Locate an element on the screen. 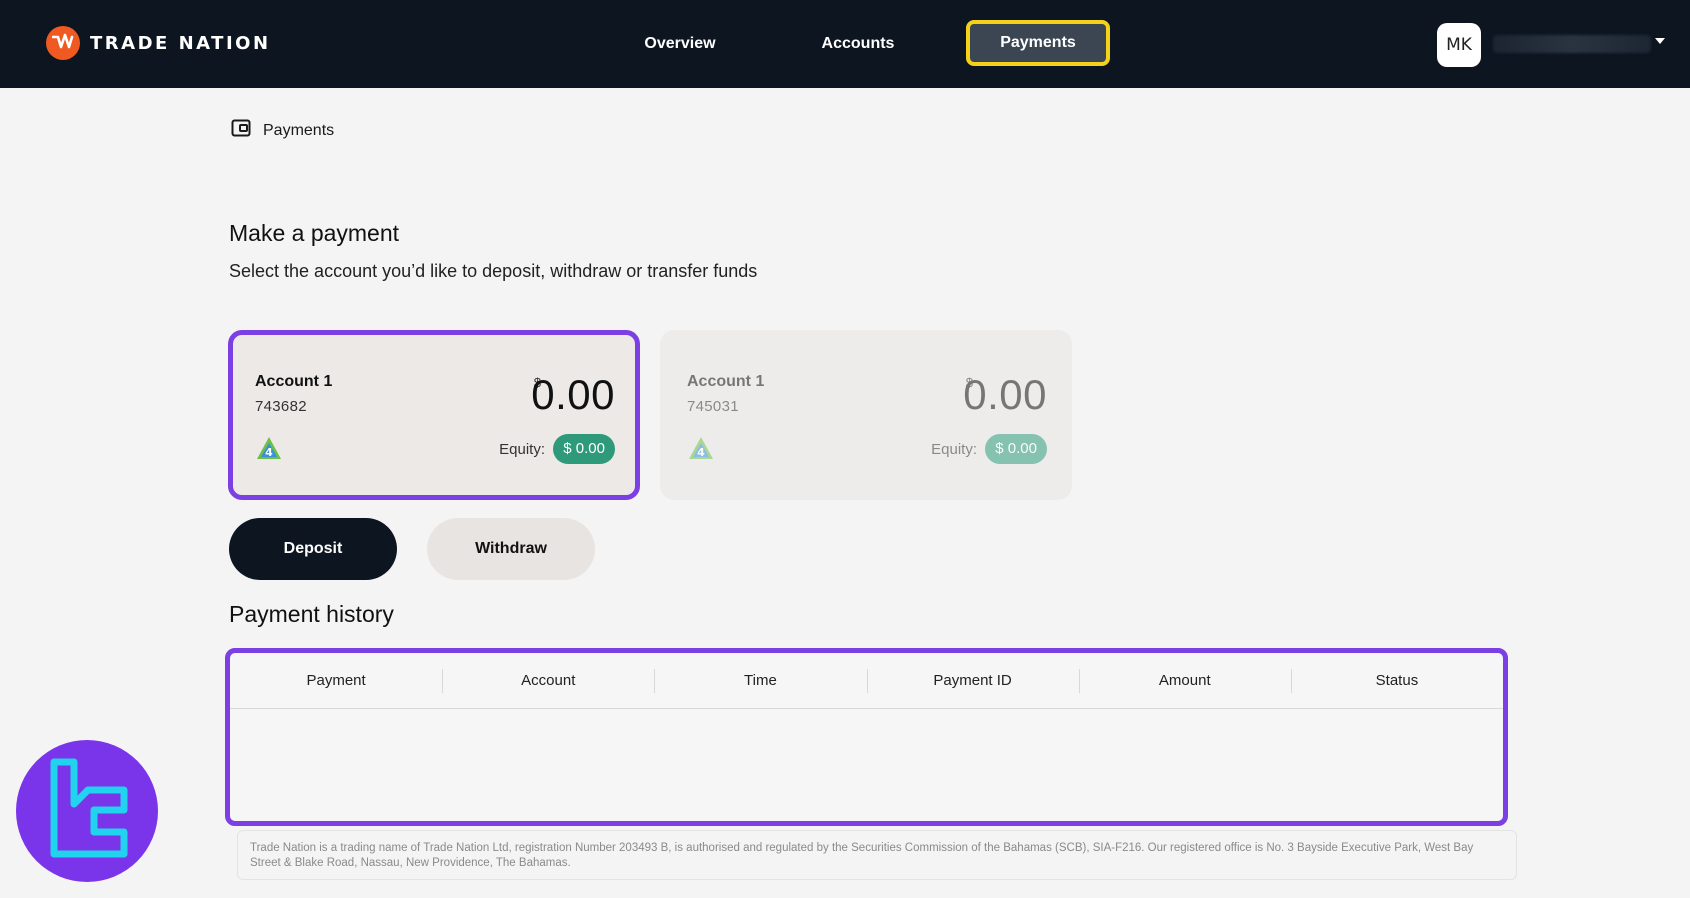  nav-accounts: Accounts is located at coordinates (858, 44).